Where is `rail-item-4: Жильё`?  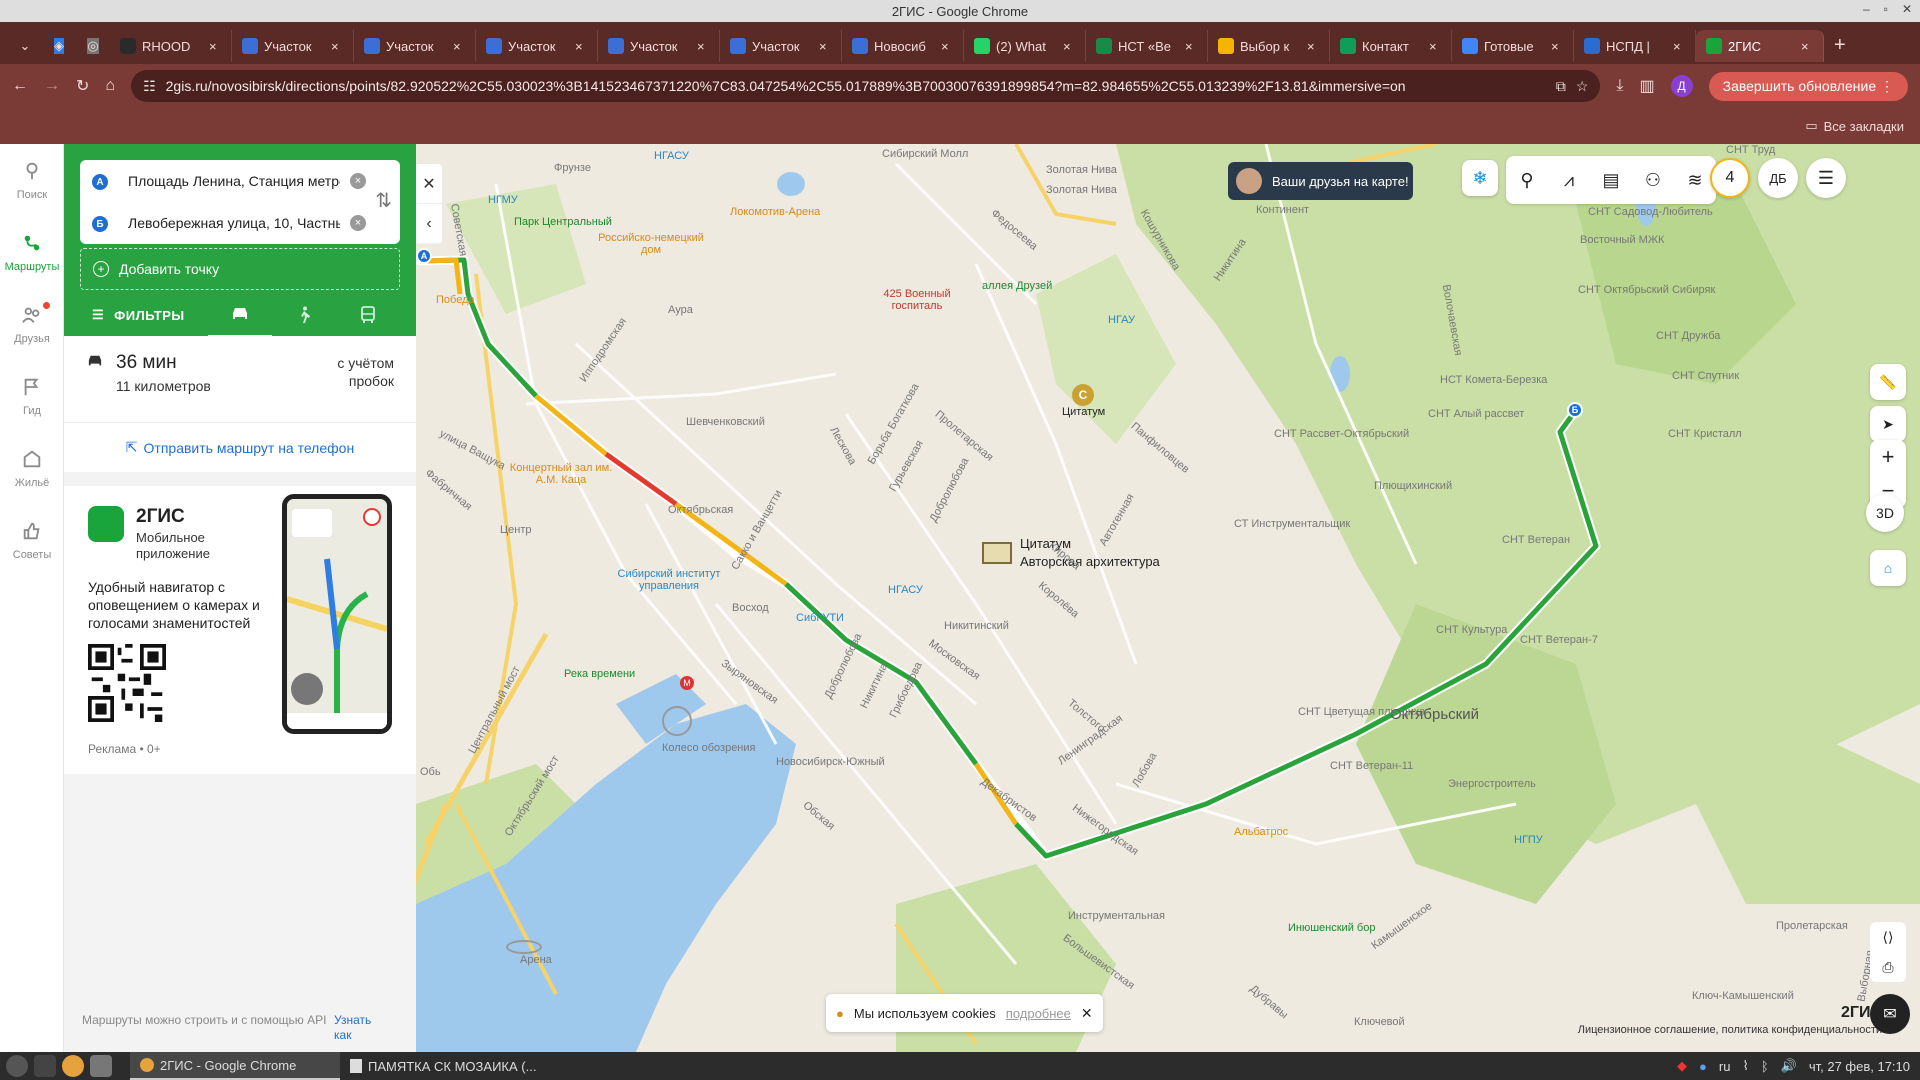
rail-item-4: Жильё is located at coordinates (32, 468).